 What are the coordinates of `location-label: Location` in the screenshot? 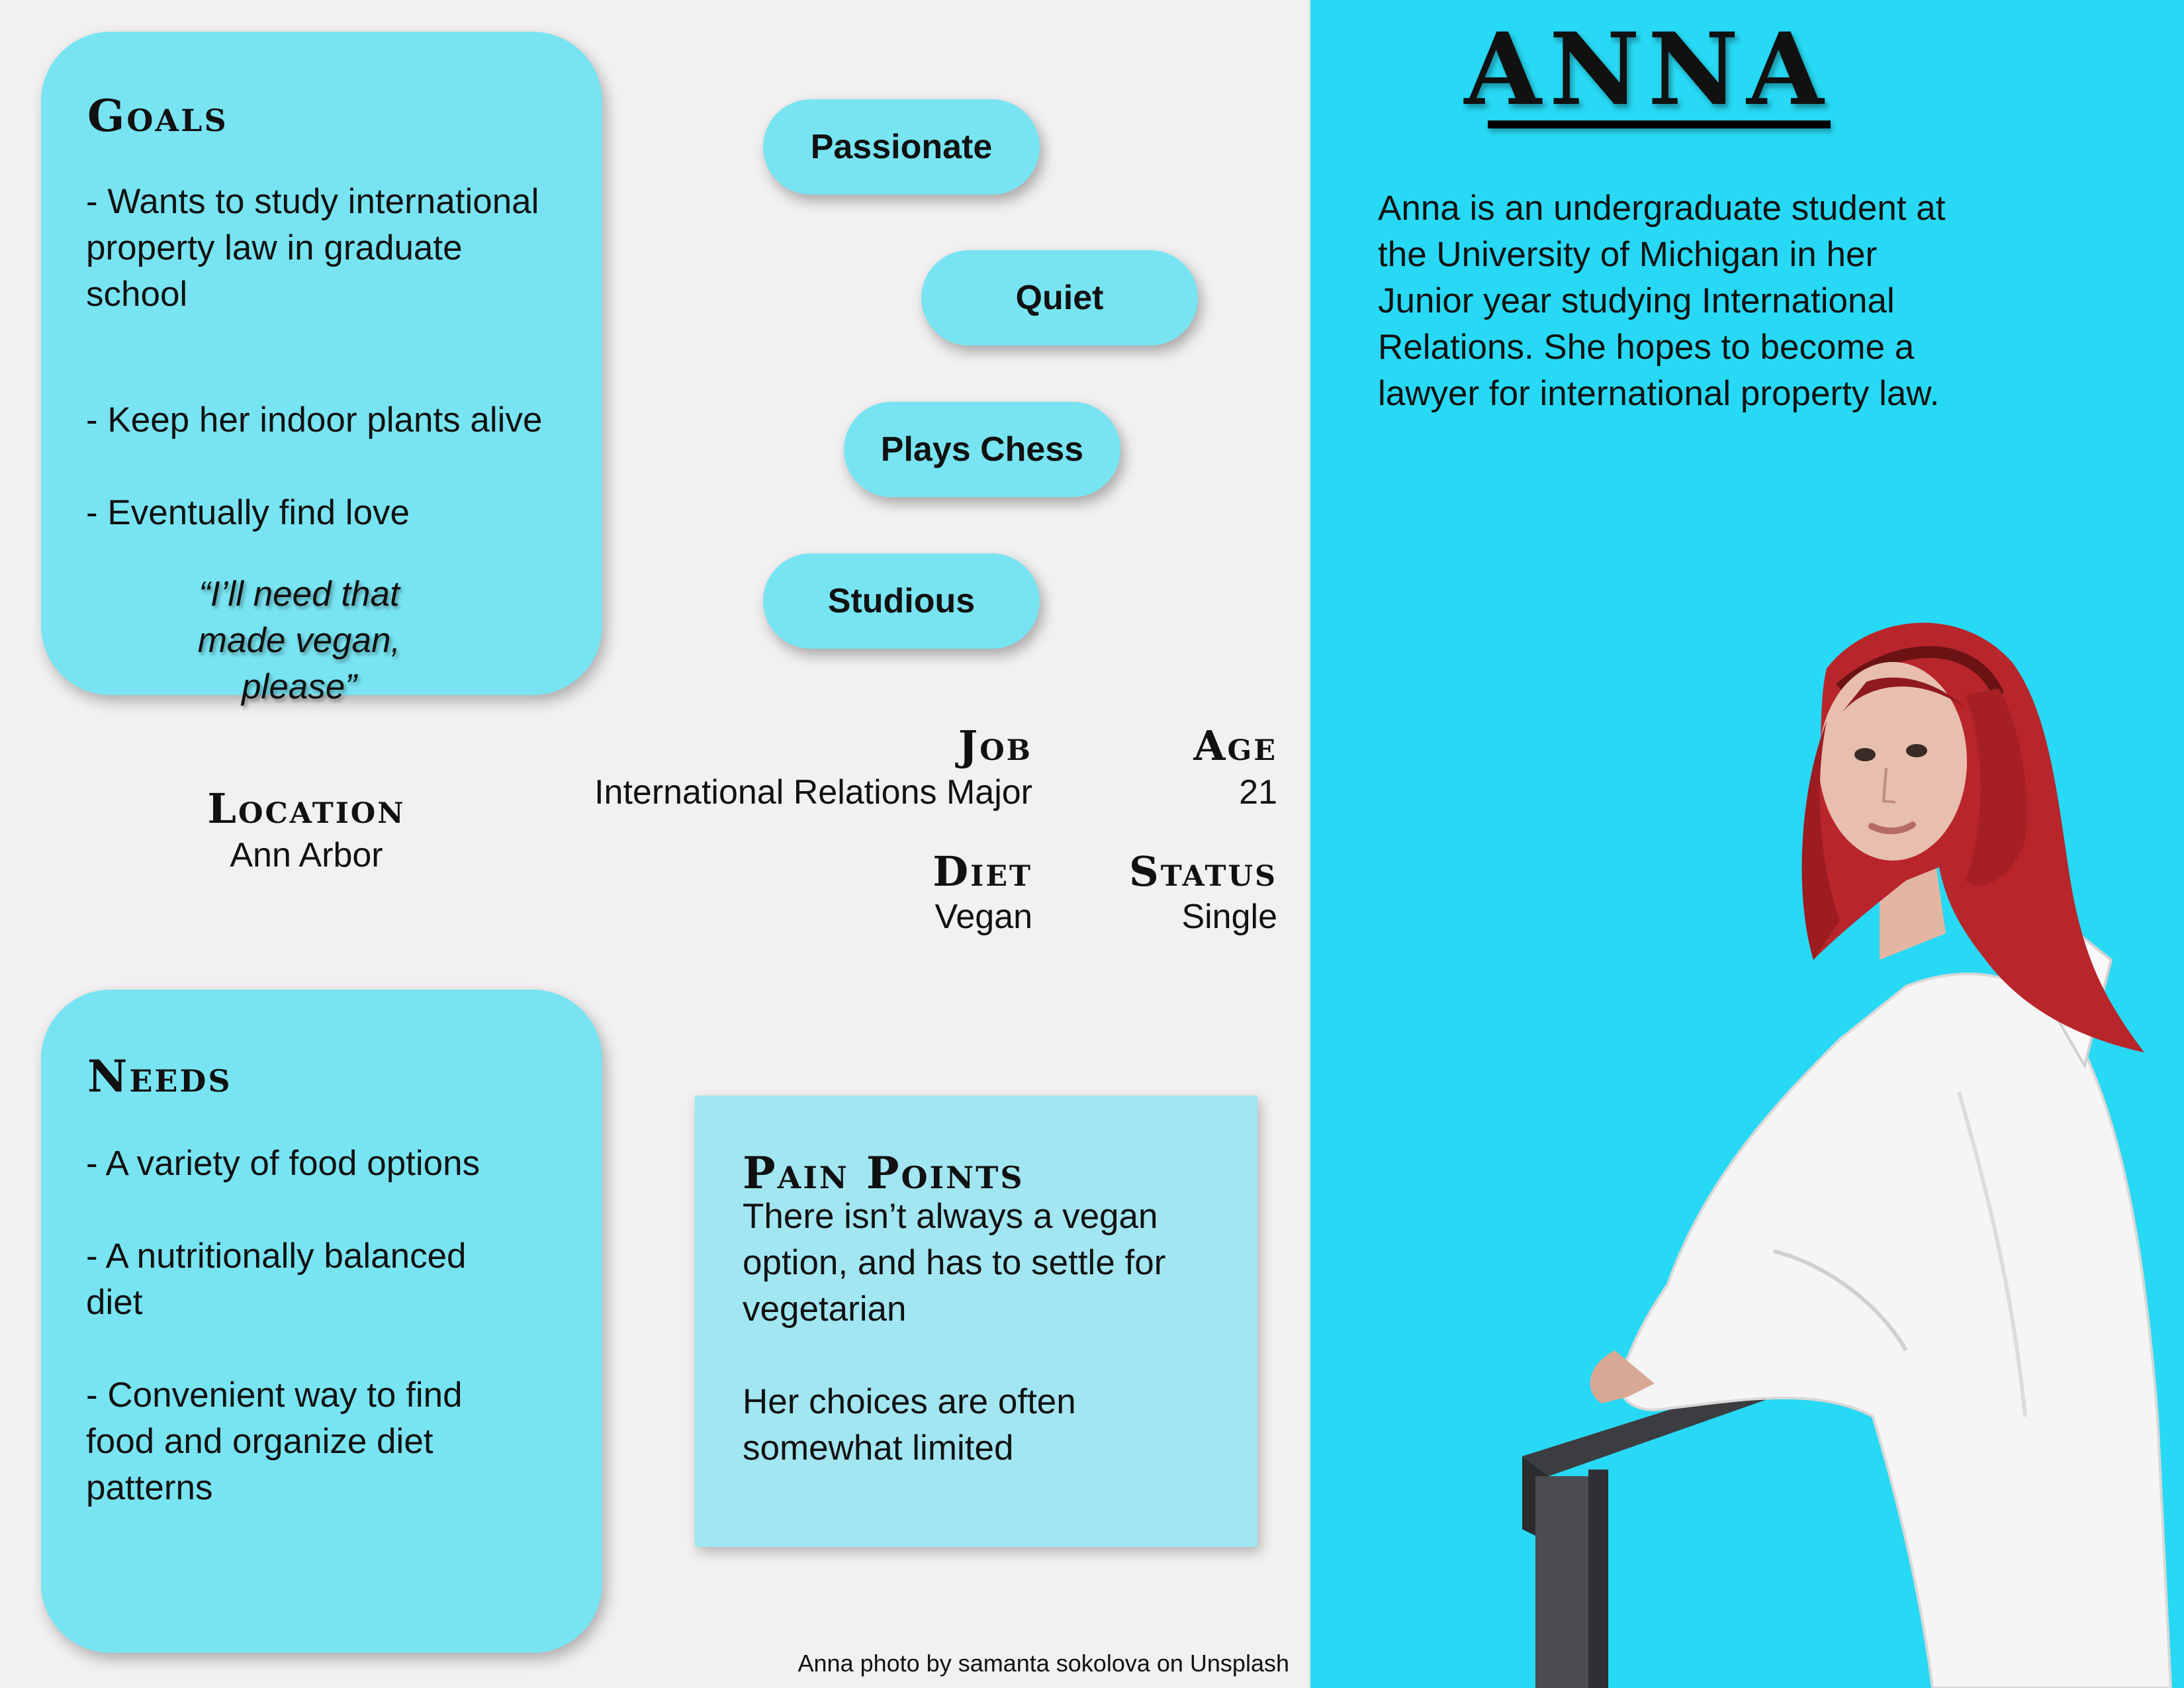 It's located at (306, 808).